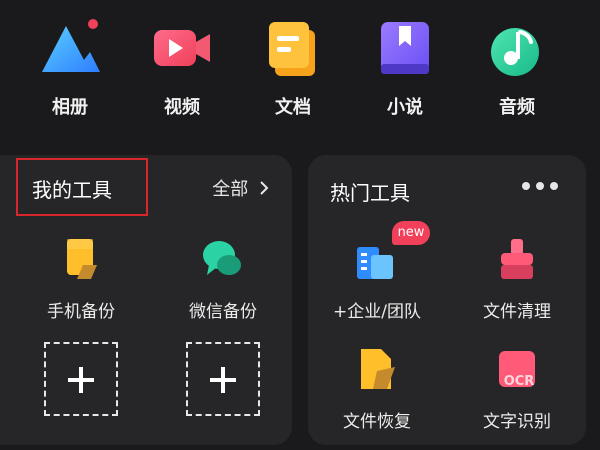  What do you see at coordinates (377, 278) in the screenshot?
I see `tool-enterprise-team: new +企业/团队` at bounding box center [377, 278].